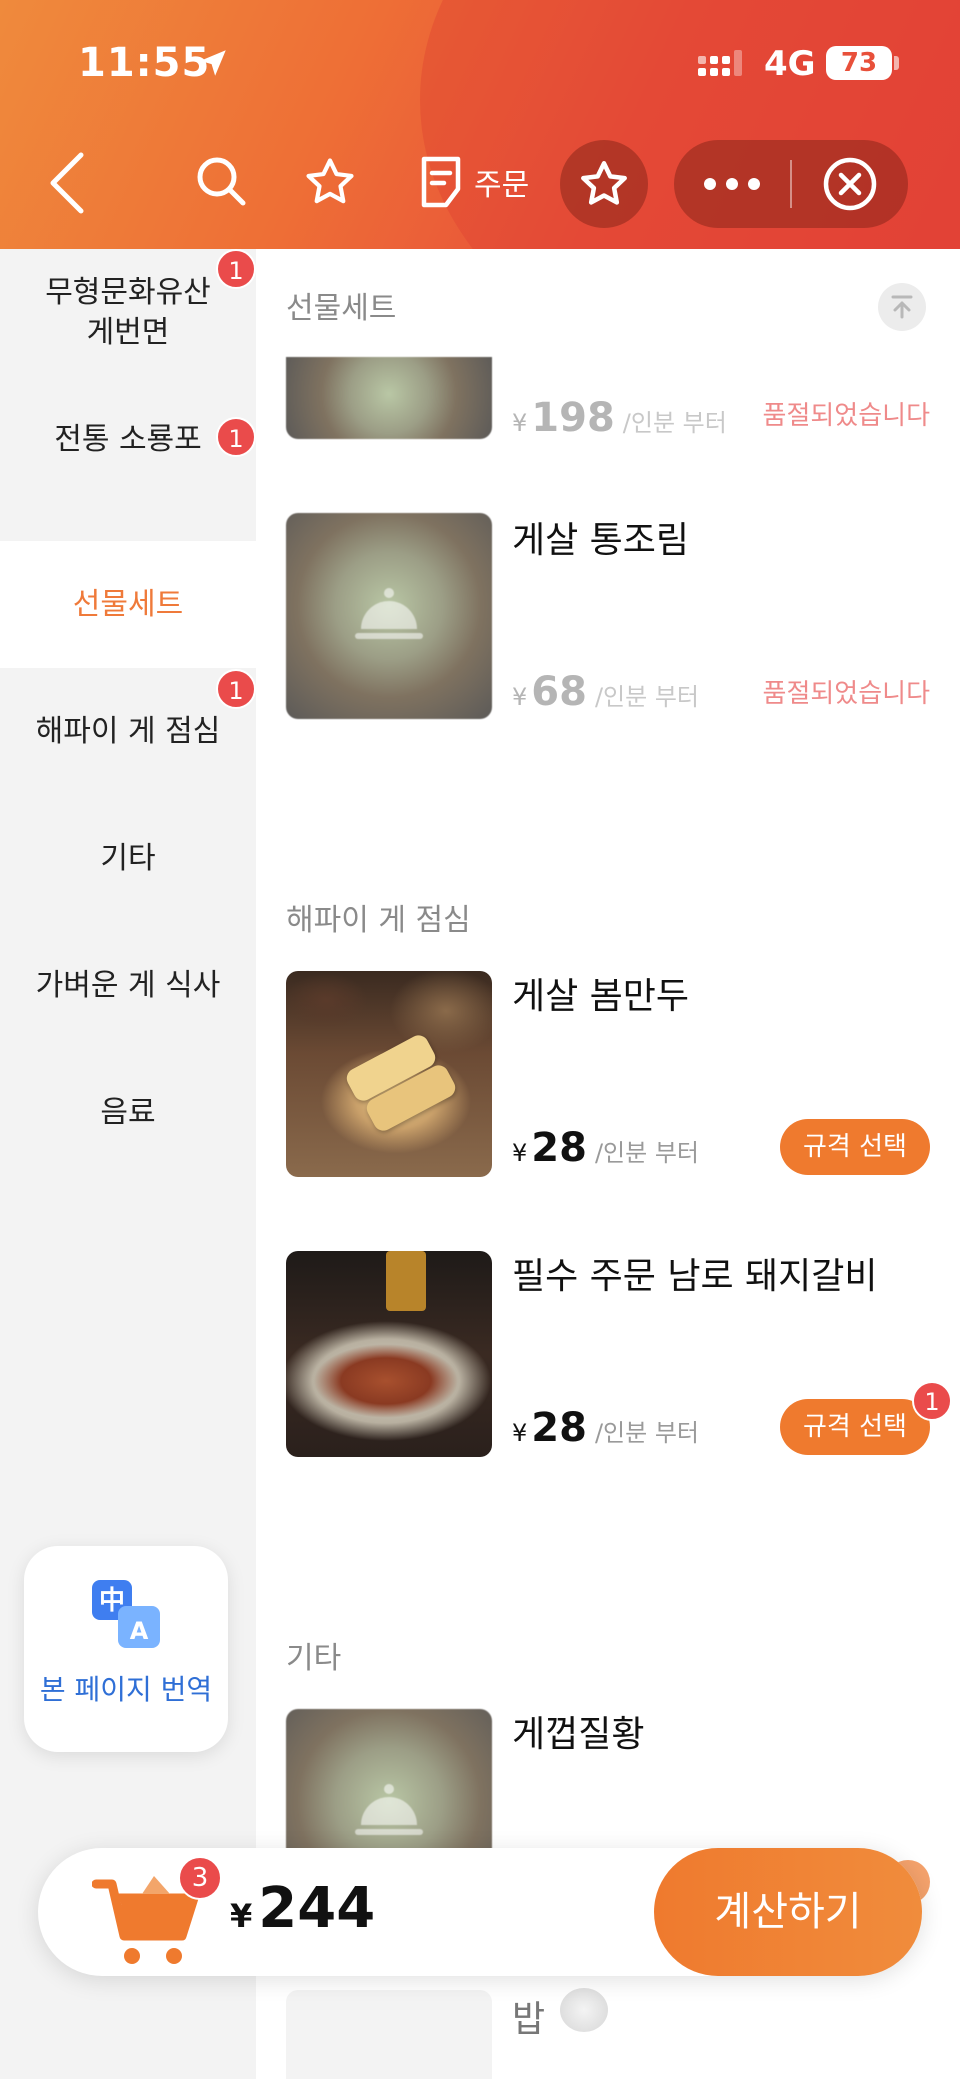  What do you see at coordinates (441, 182) in the screenshot?
I see `order-list-icon` at bounding box center [441, 182].